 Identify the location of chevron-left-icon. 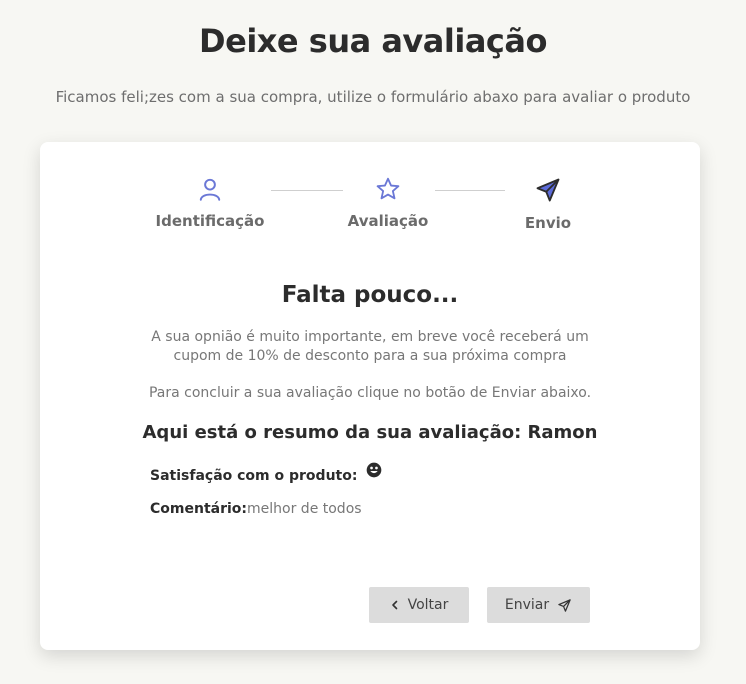
(394, 605).